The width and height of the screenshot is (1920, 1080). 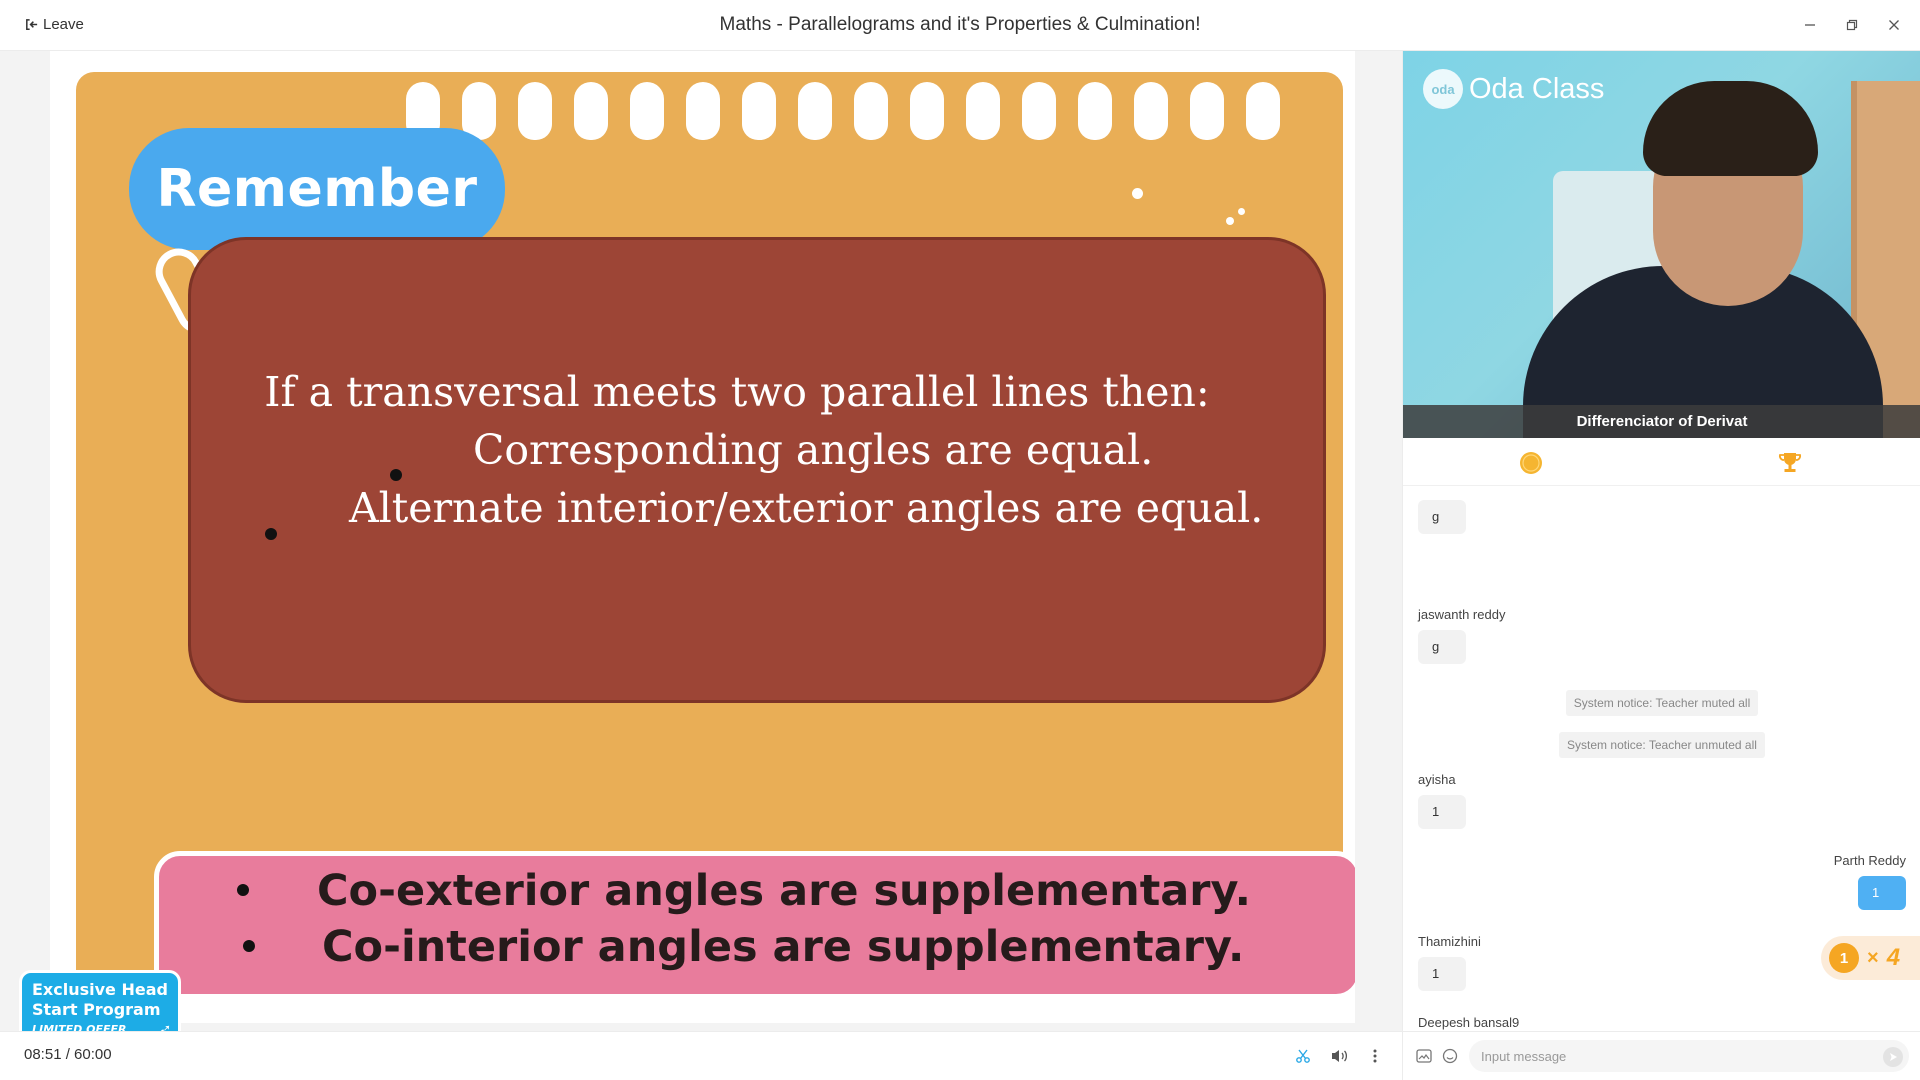 I want to click on system-notice: System notice: Teacher muted all, so click(x=1661, y=703).